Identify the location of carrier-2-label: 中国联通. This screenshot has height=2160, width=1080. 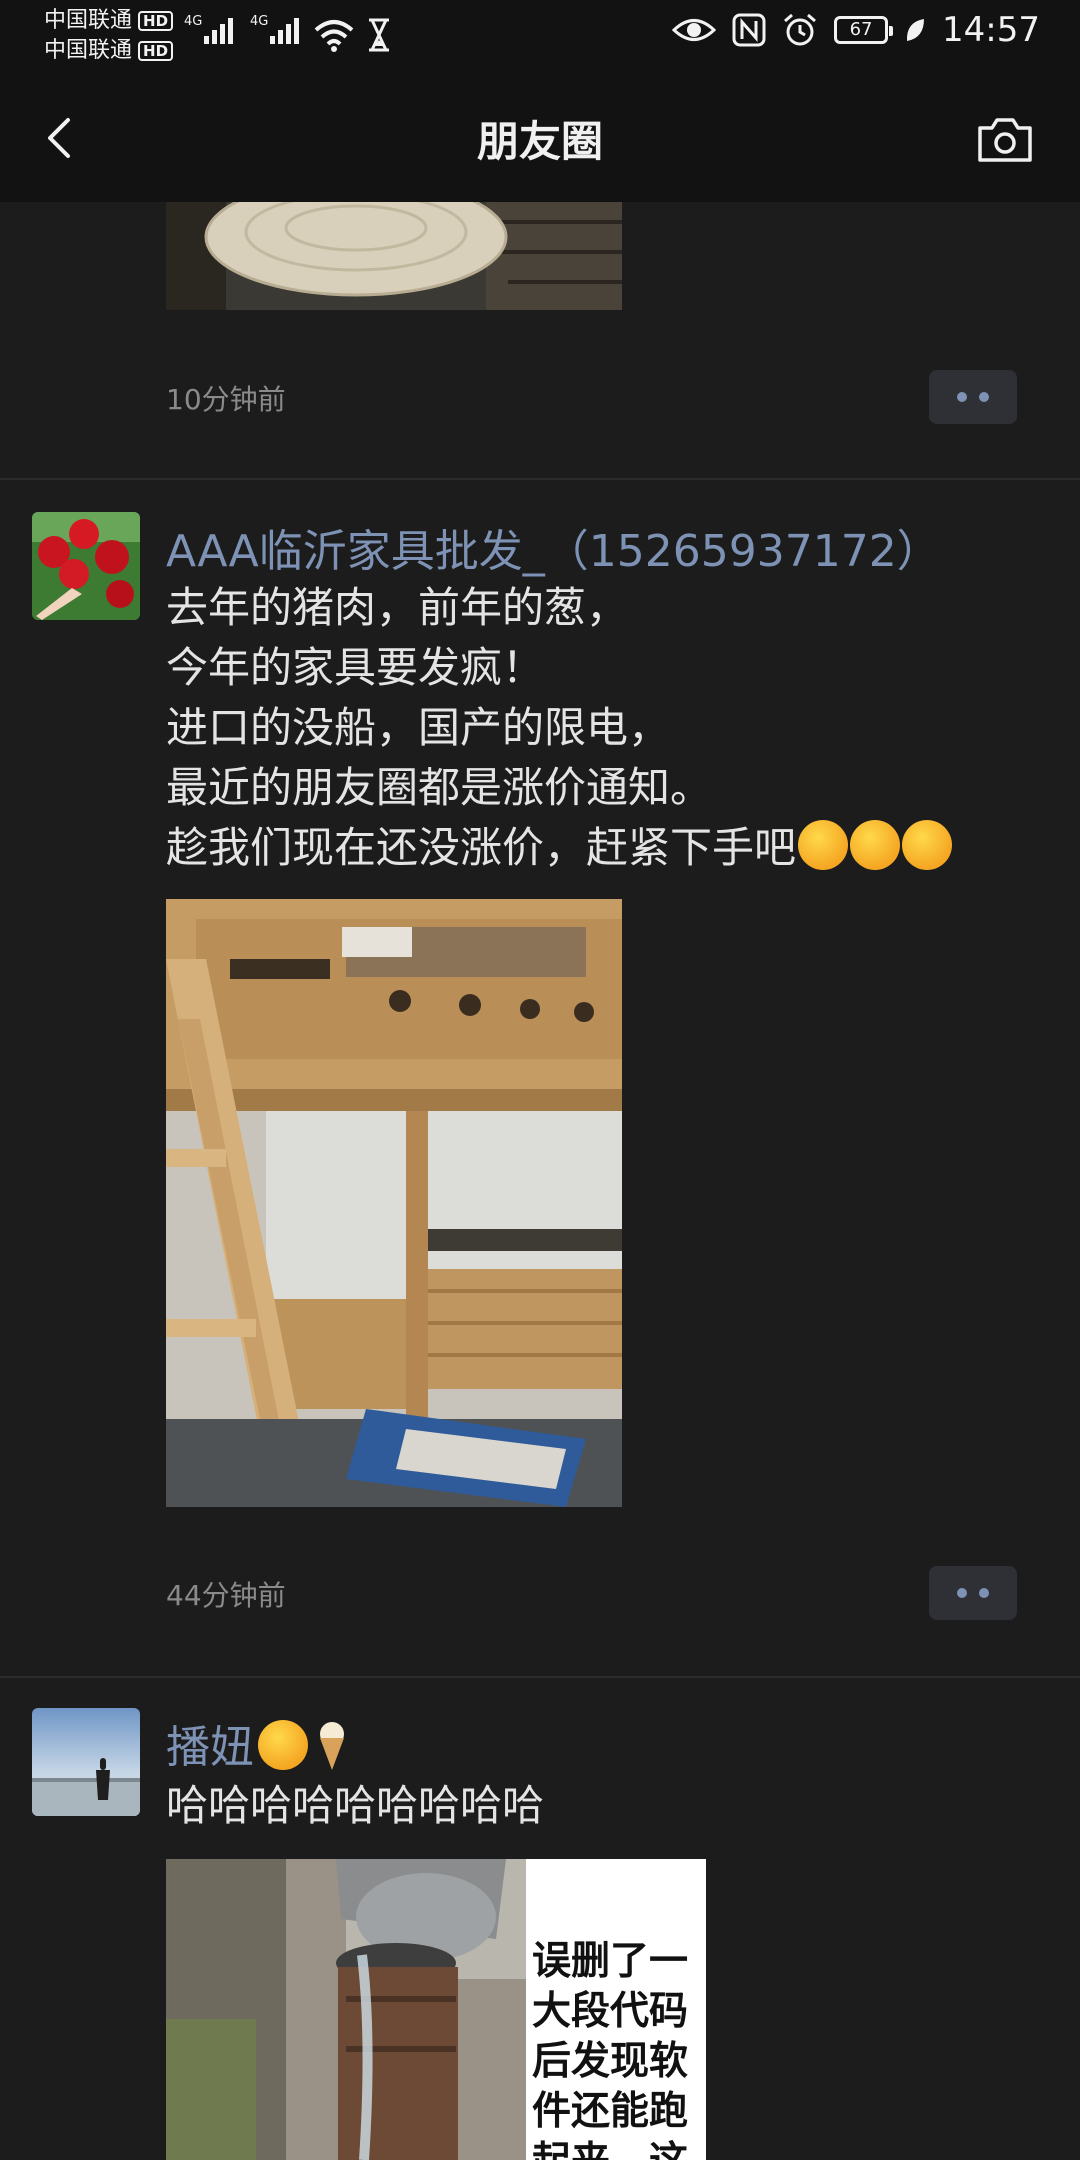
(88, 50).